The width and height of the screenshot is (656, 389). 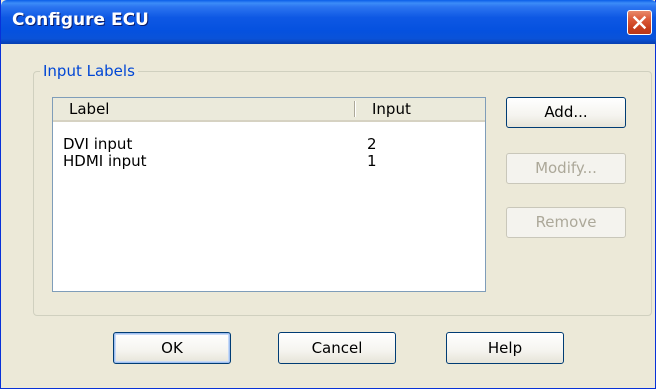 What do you see at coordinates (172, 348) in the screenshot?
I see `ok-button: OK` at bounding box center [172, 348].